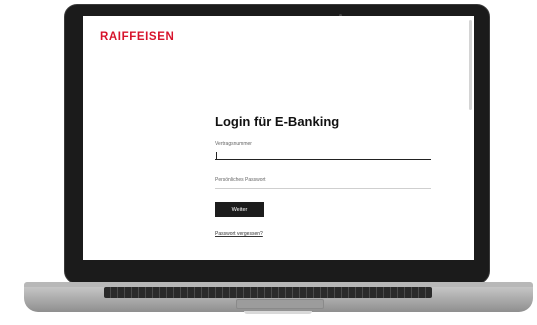 The image size is (537, 325). Describe the element at coordinates (233, 144) in the screenshot. I see `contract-number-label: Vertragsnummer` at that location.